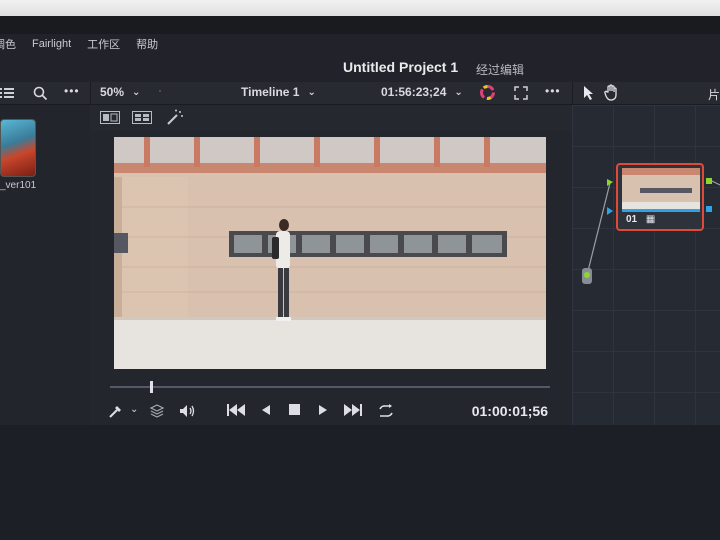  Describe the element at coordinates (103, 44) in the screenshot. I see `menu-item-workspace: 工作区` at that location.